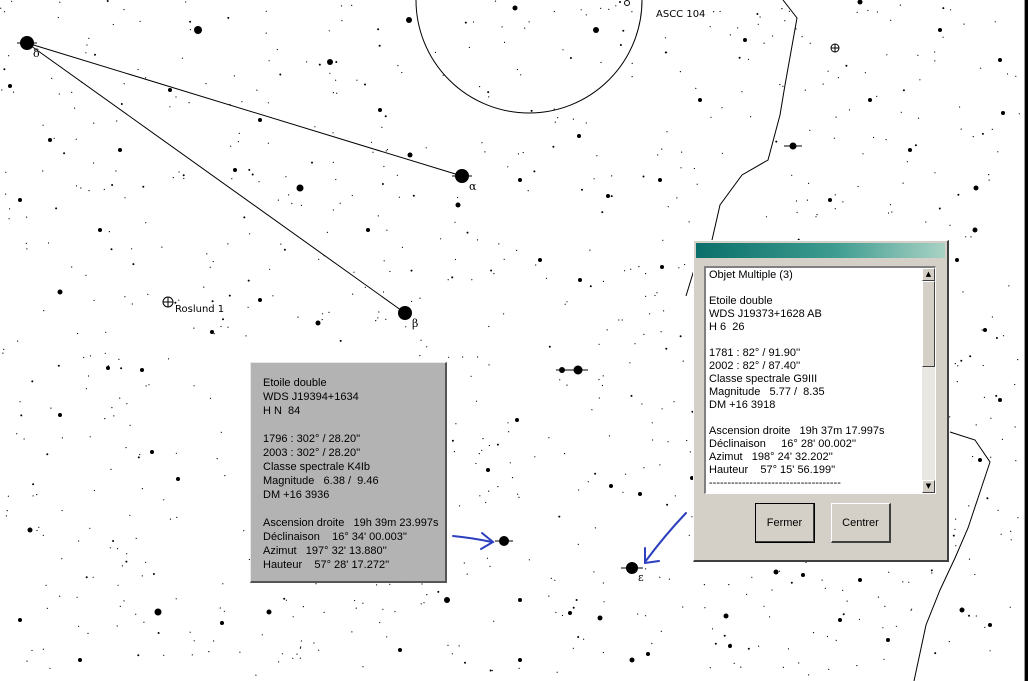 The height and width of the screenshot is (681, 1028). What do you see at coordinates (632, 573) in the screenshot?
I see `star-epsilon: ε` at bounding box center [632, 573].